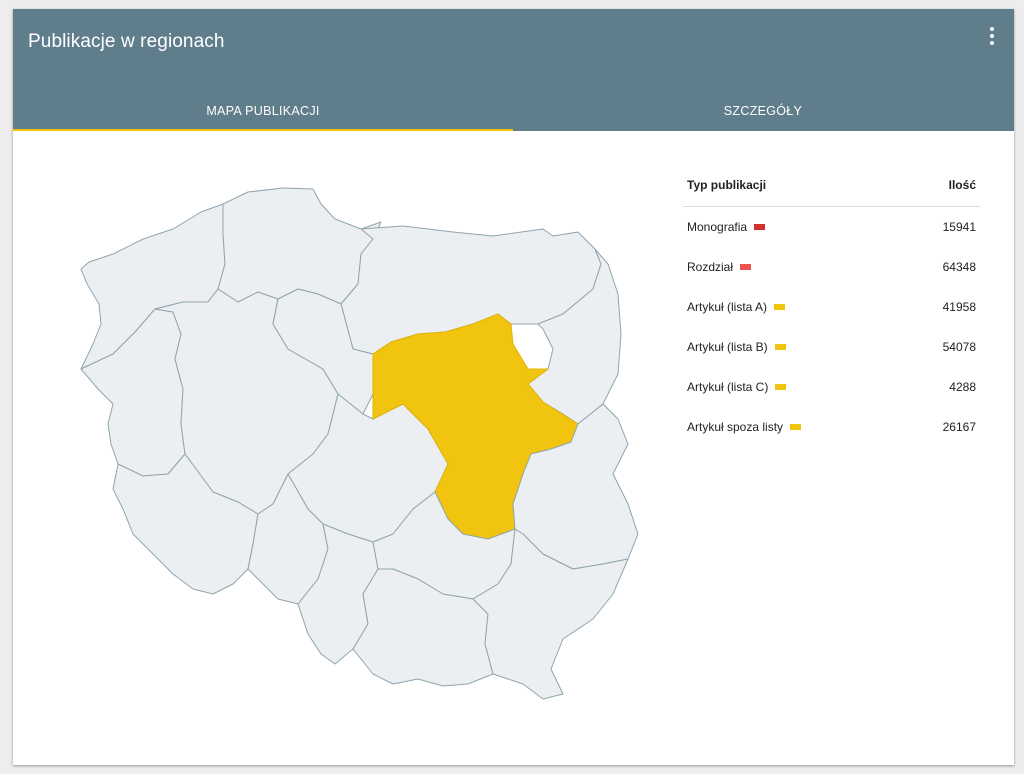  Describe the element at coordinates (727, 185) in the screenshot. I see `legend-type-header: Typ publikacji` at that location.